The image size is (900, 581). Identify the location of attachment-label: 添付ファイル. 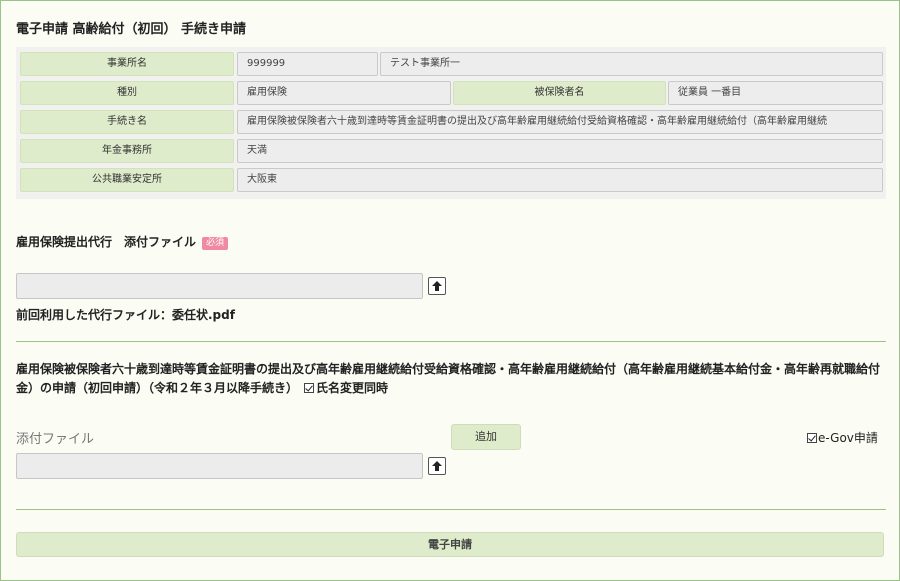
(55, 439).